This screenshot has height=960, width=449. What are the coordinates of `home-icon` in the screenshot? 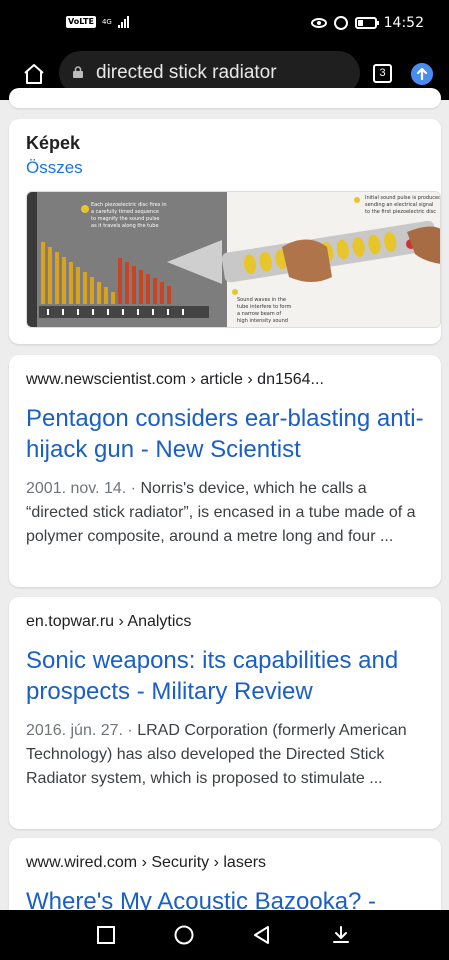 It's located at (34, 74).